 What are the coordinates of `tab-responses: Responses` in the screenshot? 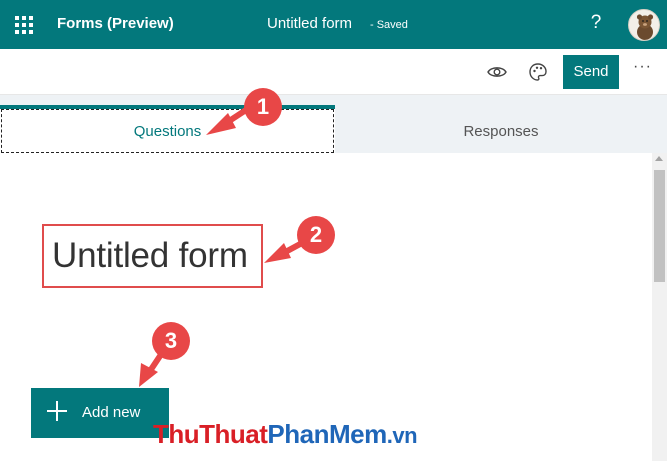 It's located at (501, 131).